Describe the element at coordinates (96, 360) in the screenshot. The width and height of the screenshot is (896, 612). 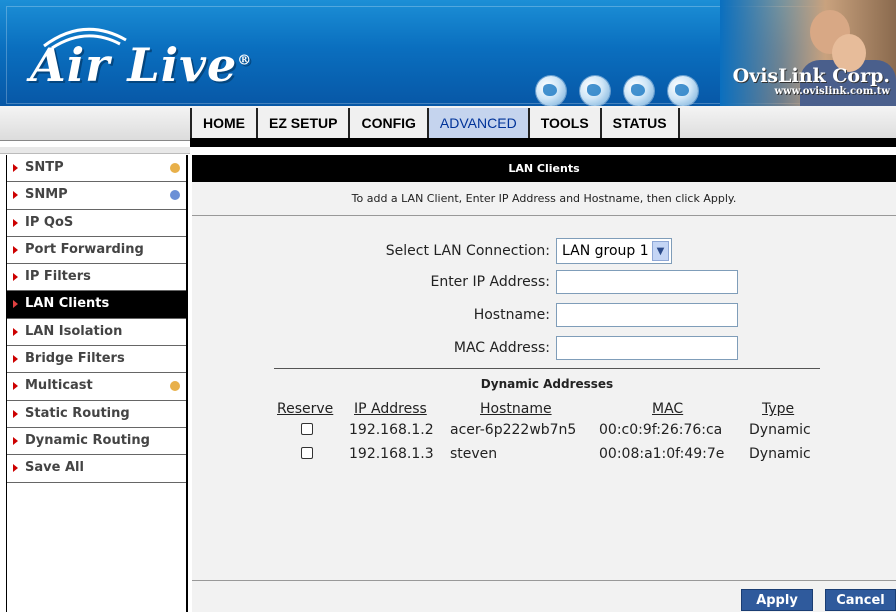
I see `sidebar-item-bridge-filters: Bridge Filters` at that location.